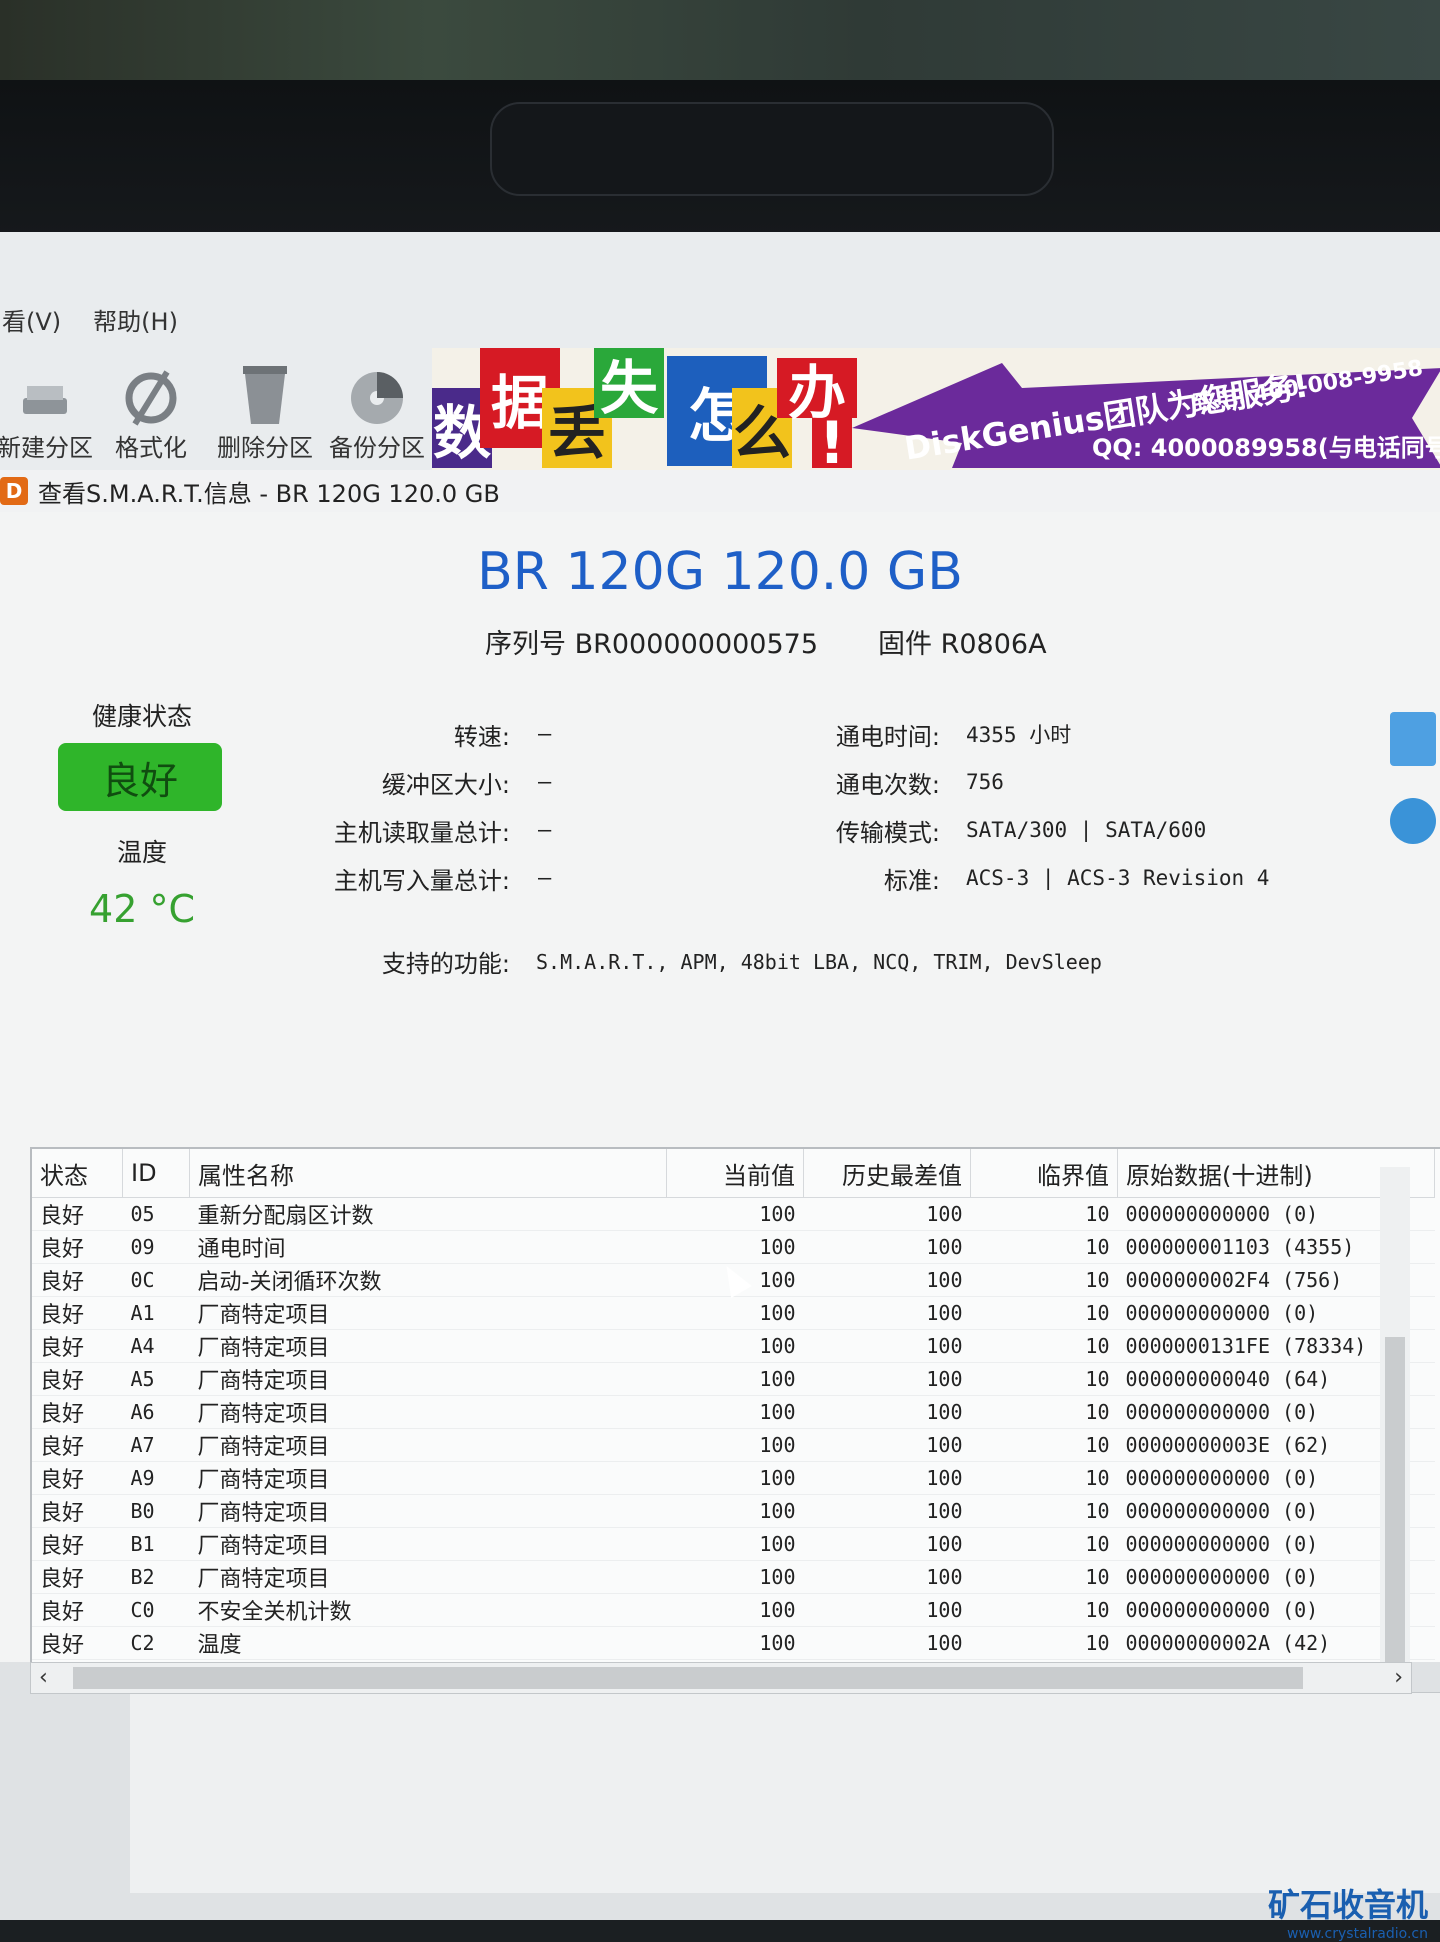 The width and height of the screenshot is (1440, 1942). I want to click on serial-value: BR000000000575, so click(696, 644).